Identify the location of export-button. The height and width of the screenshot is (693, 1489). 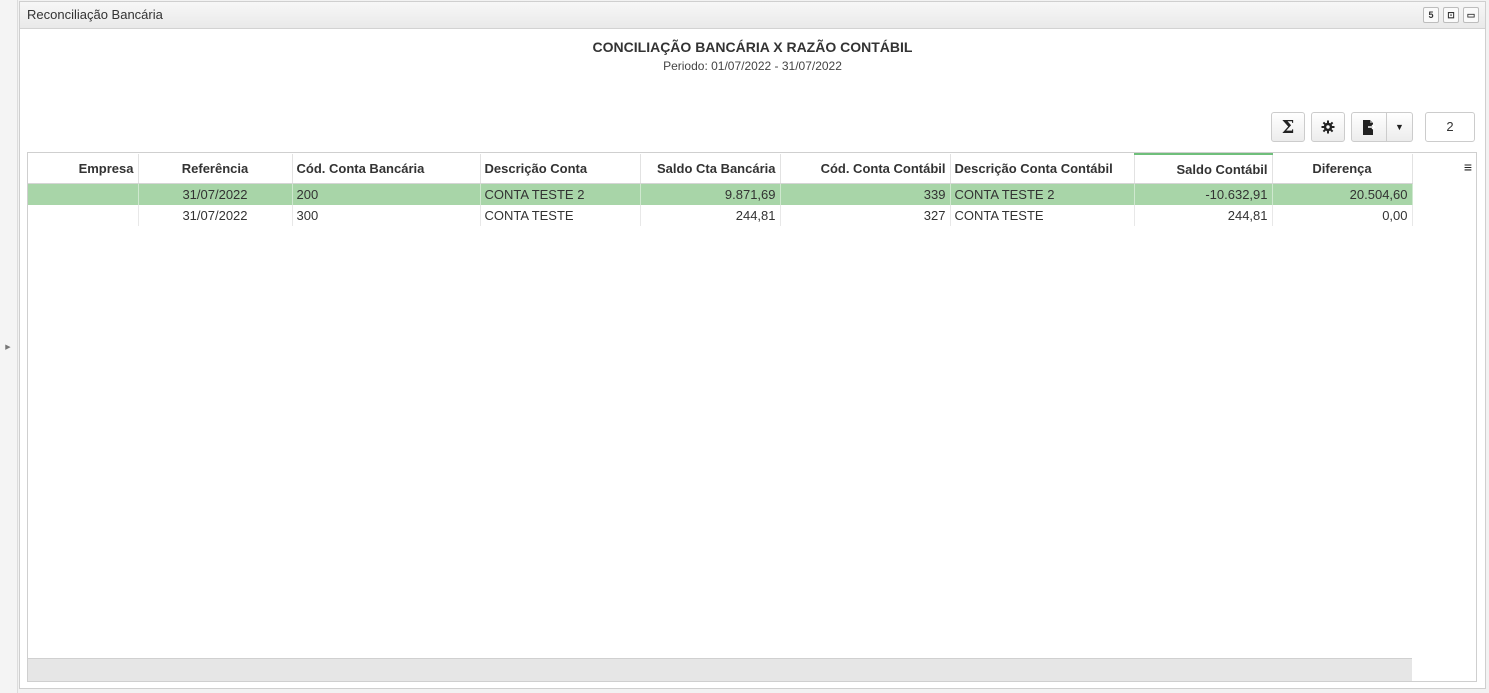
(1369, 127).